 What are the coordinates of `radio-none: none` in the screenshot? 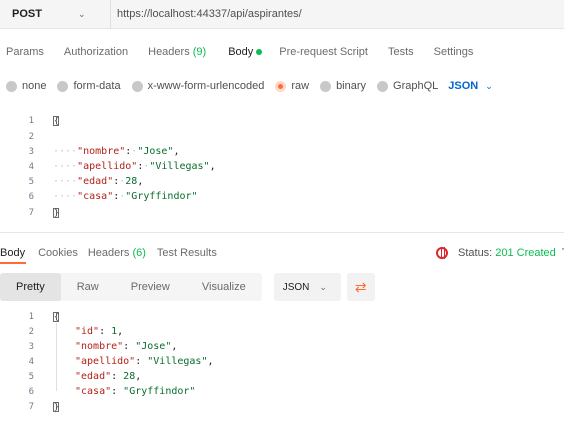 It's located at (26, 86).